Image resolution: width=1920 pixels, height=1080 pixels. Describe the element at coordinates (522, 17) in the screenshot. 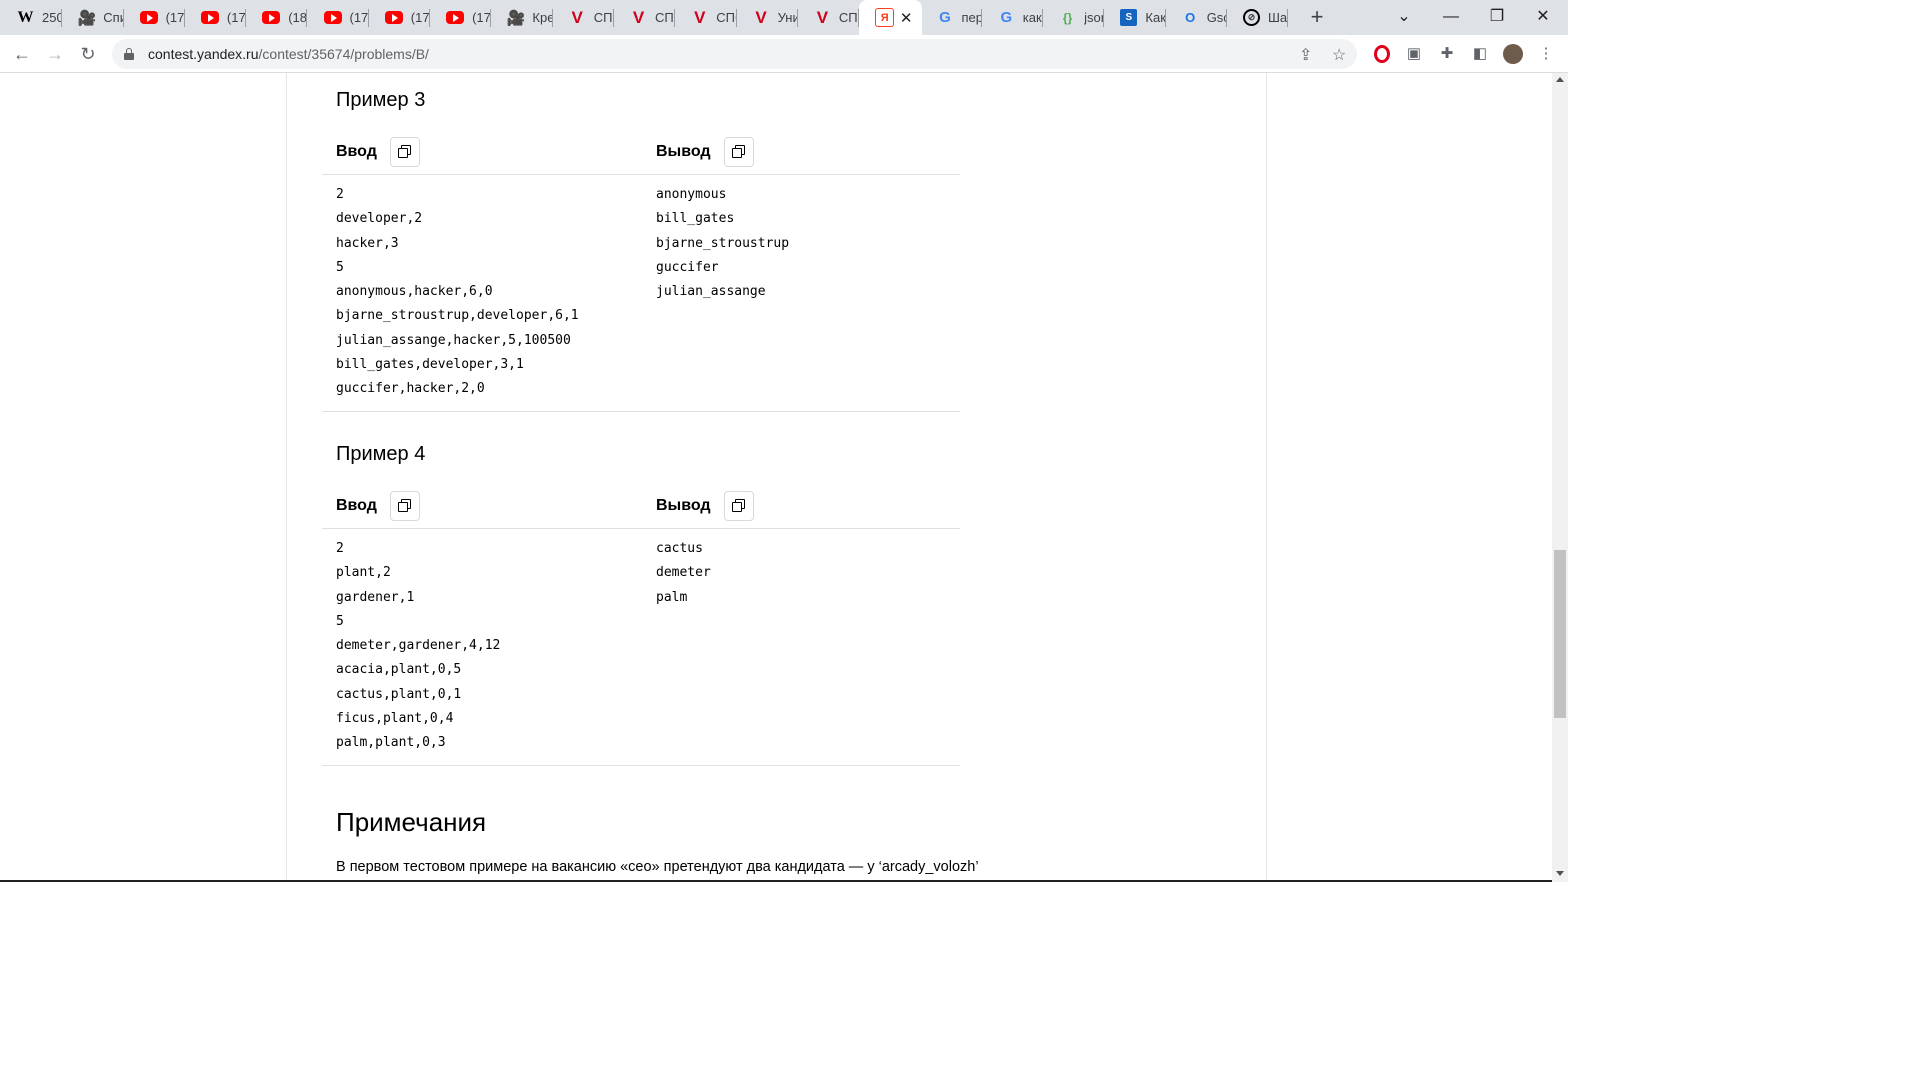

I see `browser-tab: 🎥 Кре` at that location.